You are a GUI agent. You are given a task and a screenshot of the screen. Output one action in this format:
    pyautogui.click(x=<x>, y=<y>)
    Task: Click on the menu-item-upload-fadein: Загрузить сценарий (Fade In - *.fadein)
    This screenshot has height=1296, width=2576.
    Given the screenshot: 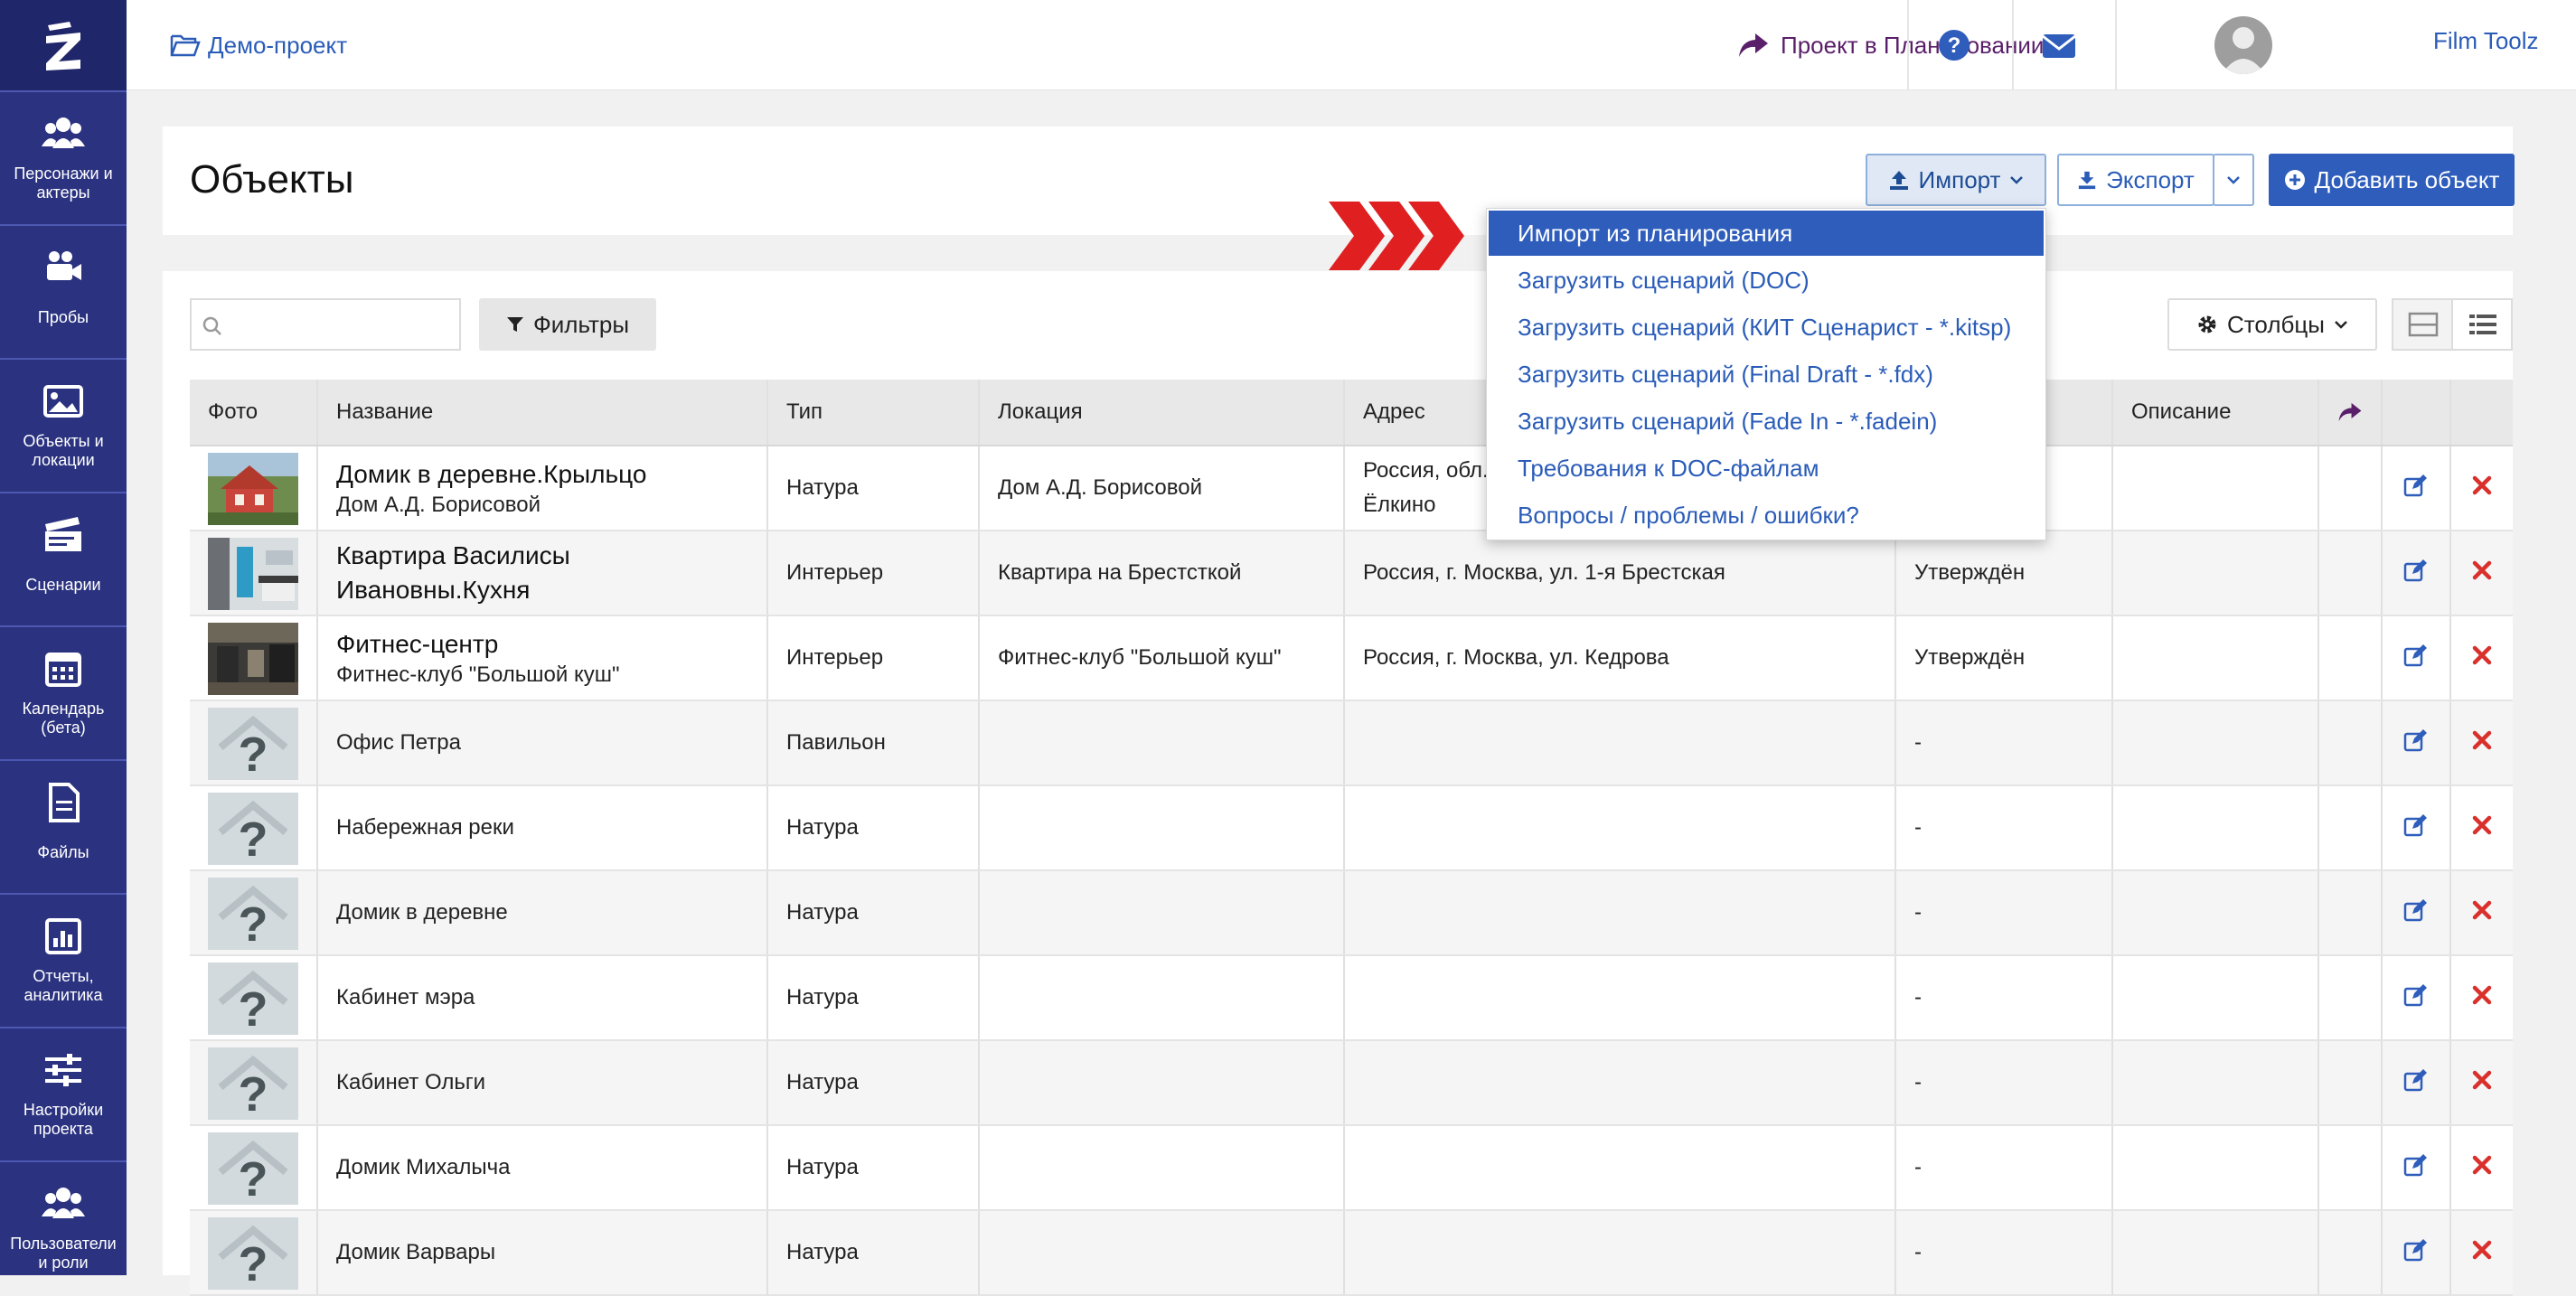 What is the action you would take?
    pyautogui.click(x=1767, y=421)
    